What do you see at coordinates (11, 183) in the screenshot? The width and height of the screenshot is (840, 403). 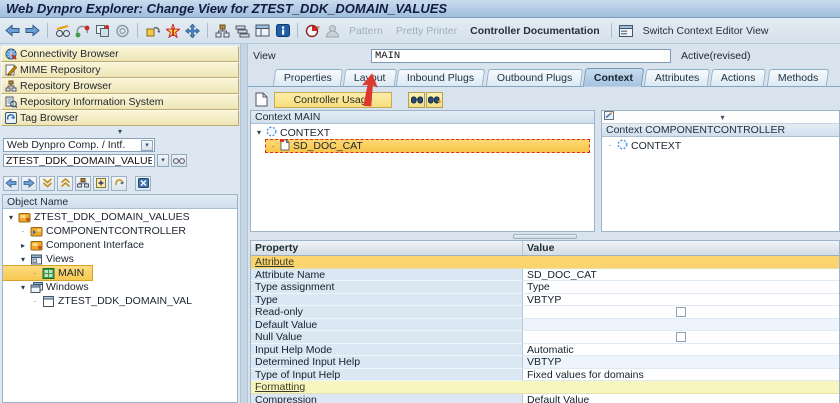 I see `tree-back-icon` at bounding box center [11, 183].